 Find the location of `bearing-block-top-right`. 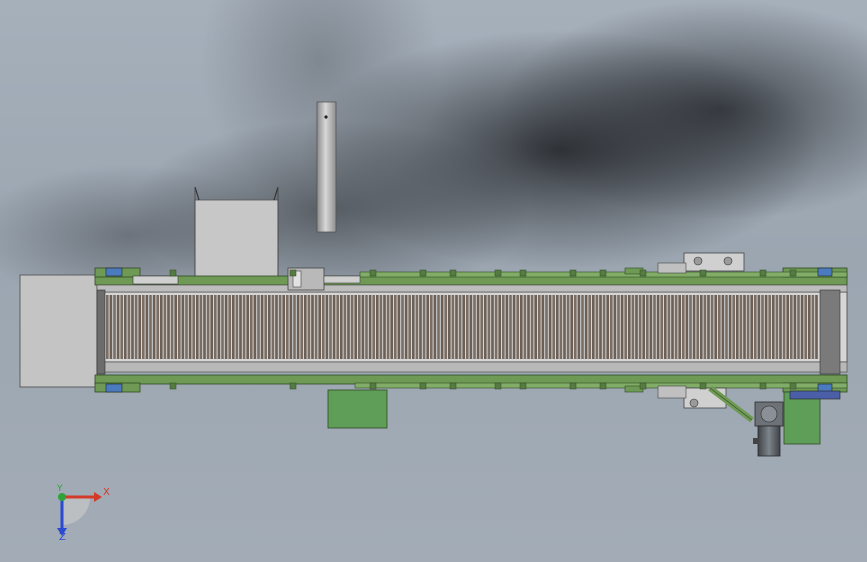

bearing-block-top-right is located at coordinates (825, 272).